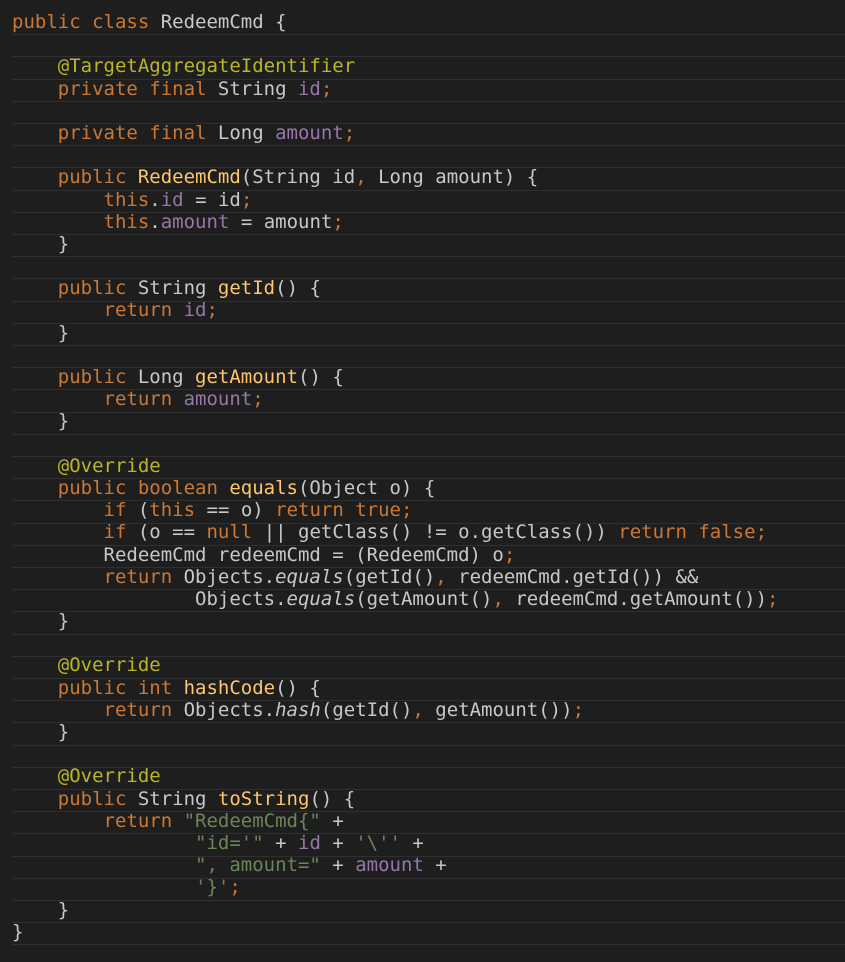 Image resolution: width=845 pixels, height=962 pixels. I want to click on code-line: @TargetAggregateIdentifier, so click(395, 66).